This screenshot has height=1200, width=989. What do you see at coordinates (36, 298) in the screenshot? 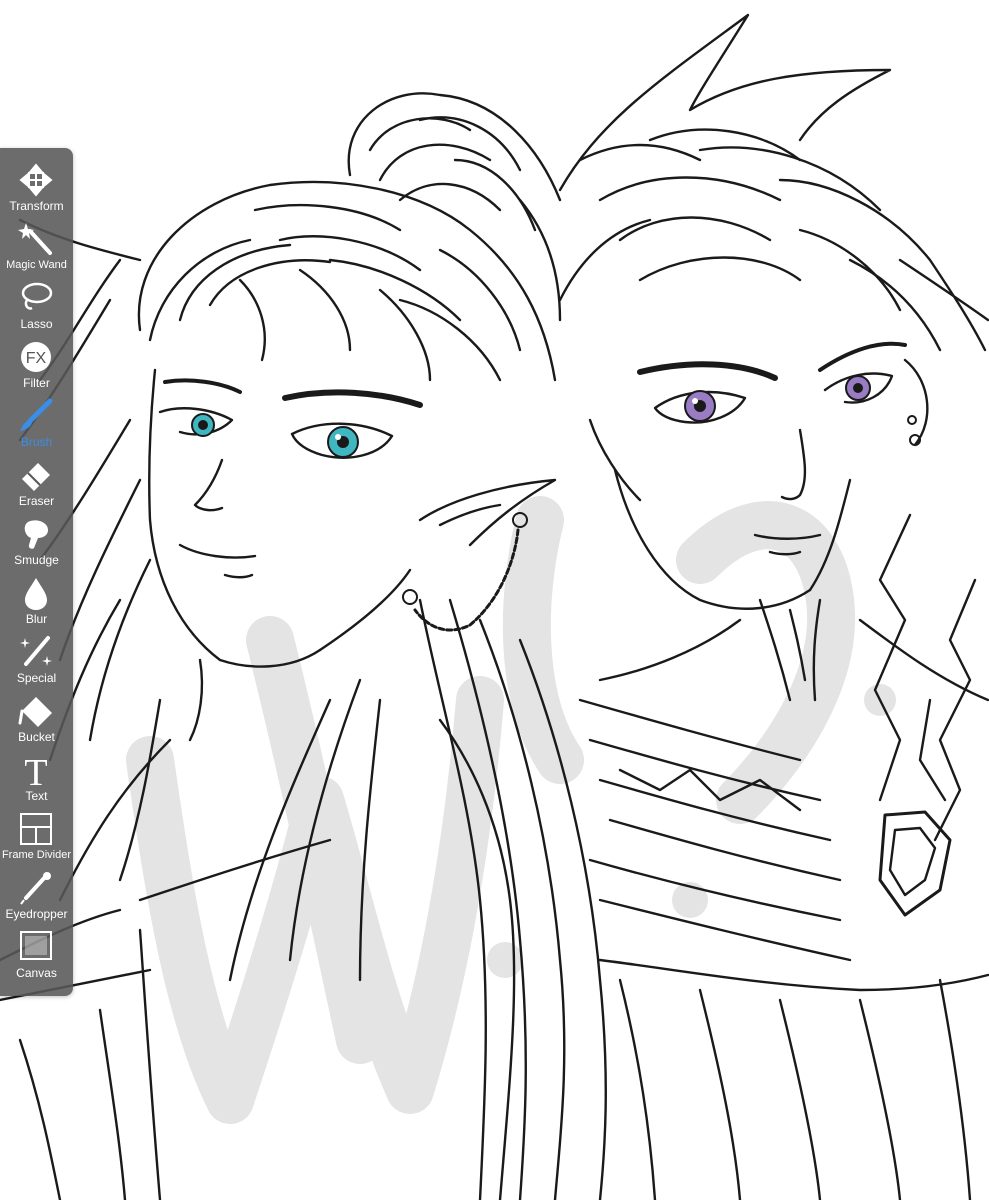
I see `lasso-icon` at bounding box center [36, 298].